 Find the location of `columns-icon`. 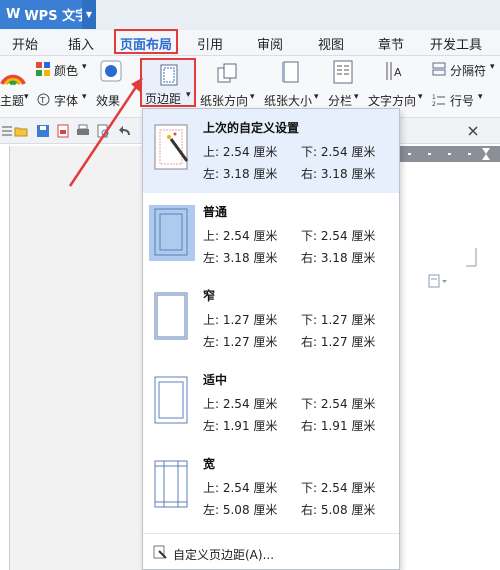

columns-icon is located at coordinates (343, 72).